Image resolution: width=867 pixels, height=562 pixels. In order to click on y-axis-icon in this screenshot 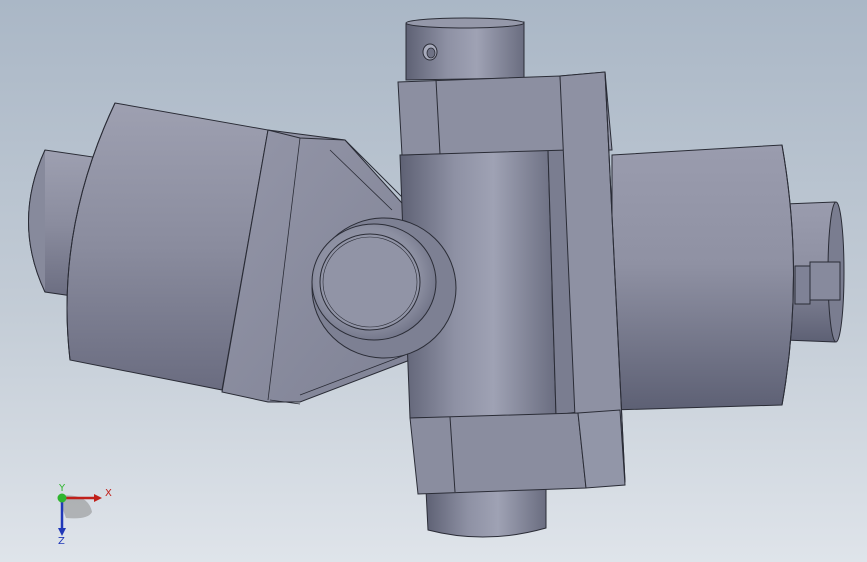, I will do `click(62, 498)`.